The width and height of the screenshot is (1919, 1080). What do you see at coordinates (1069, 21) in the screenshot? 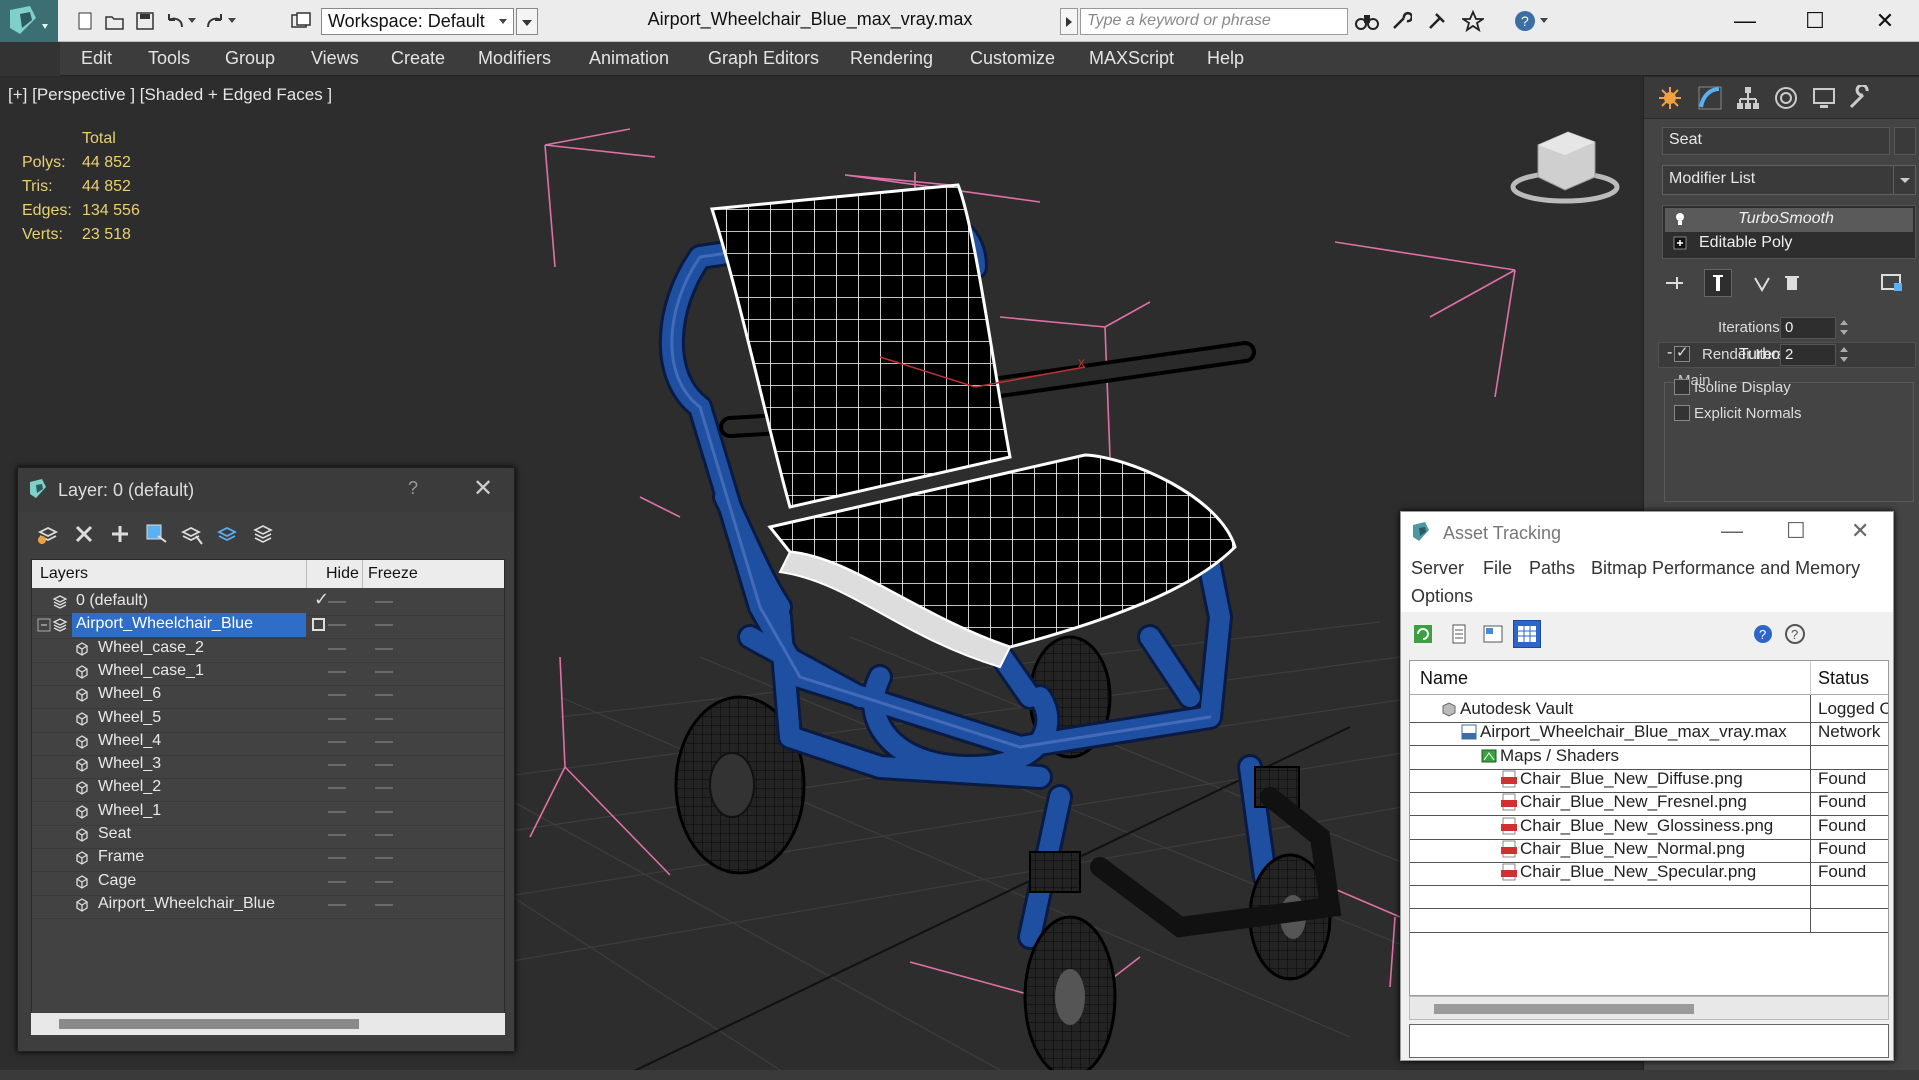
I see `search-expand-button` at bounding box center [1069, 21].